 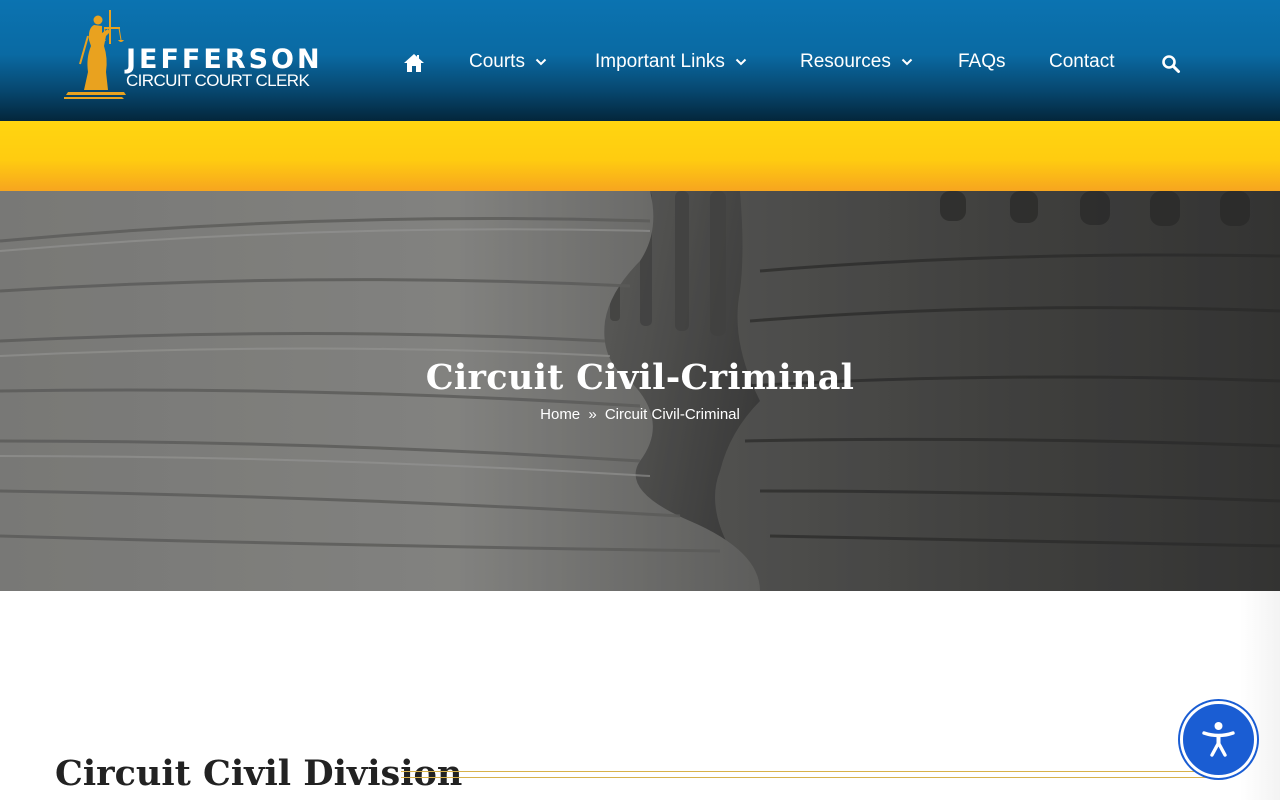 I want to click on nav-courts: Courts, so click(x=508, y=62).